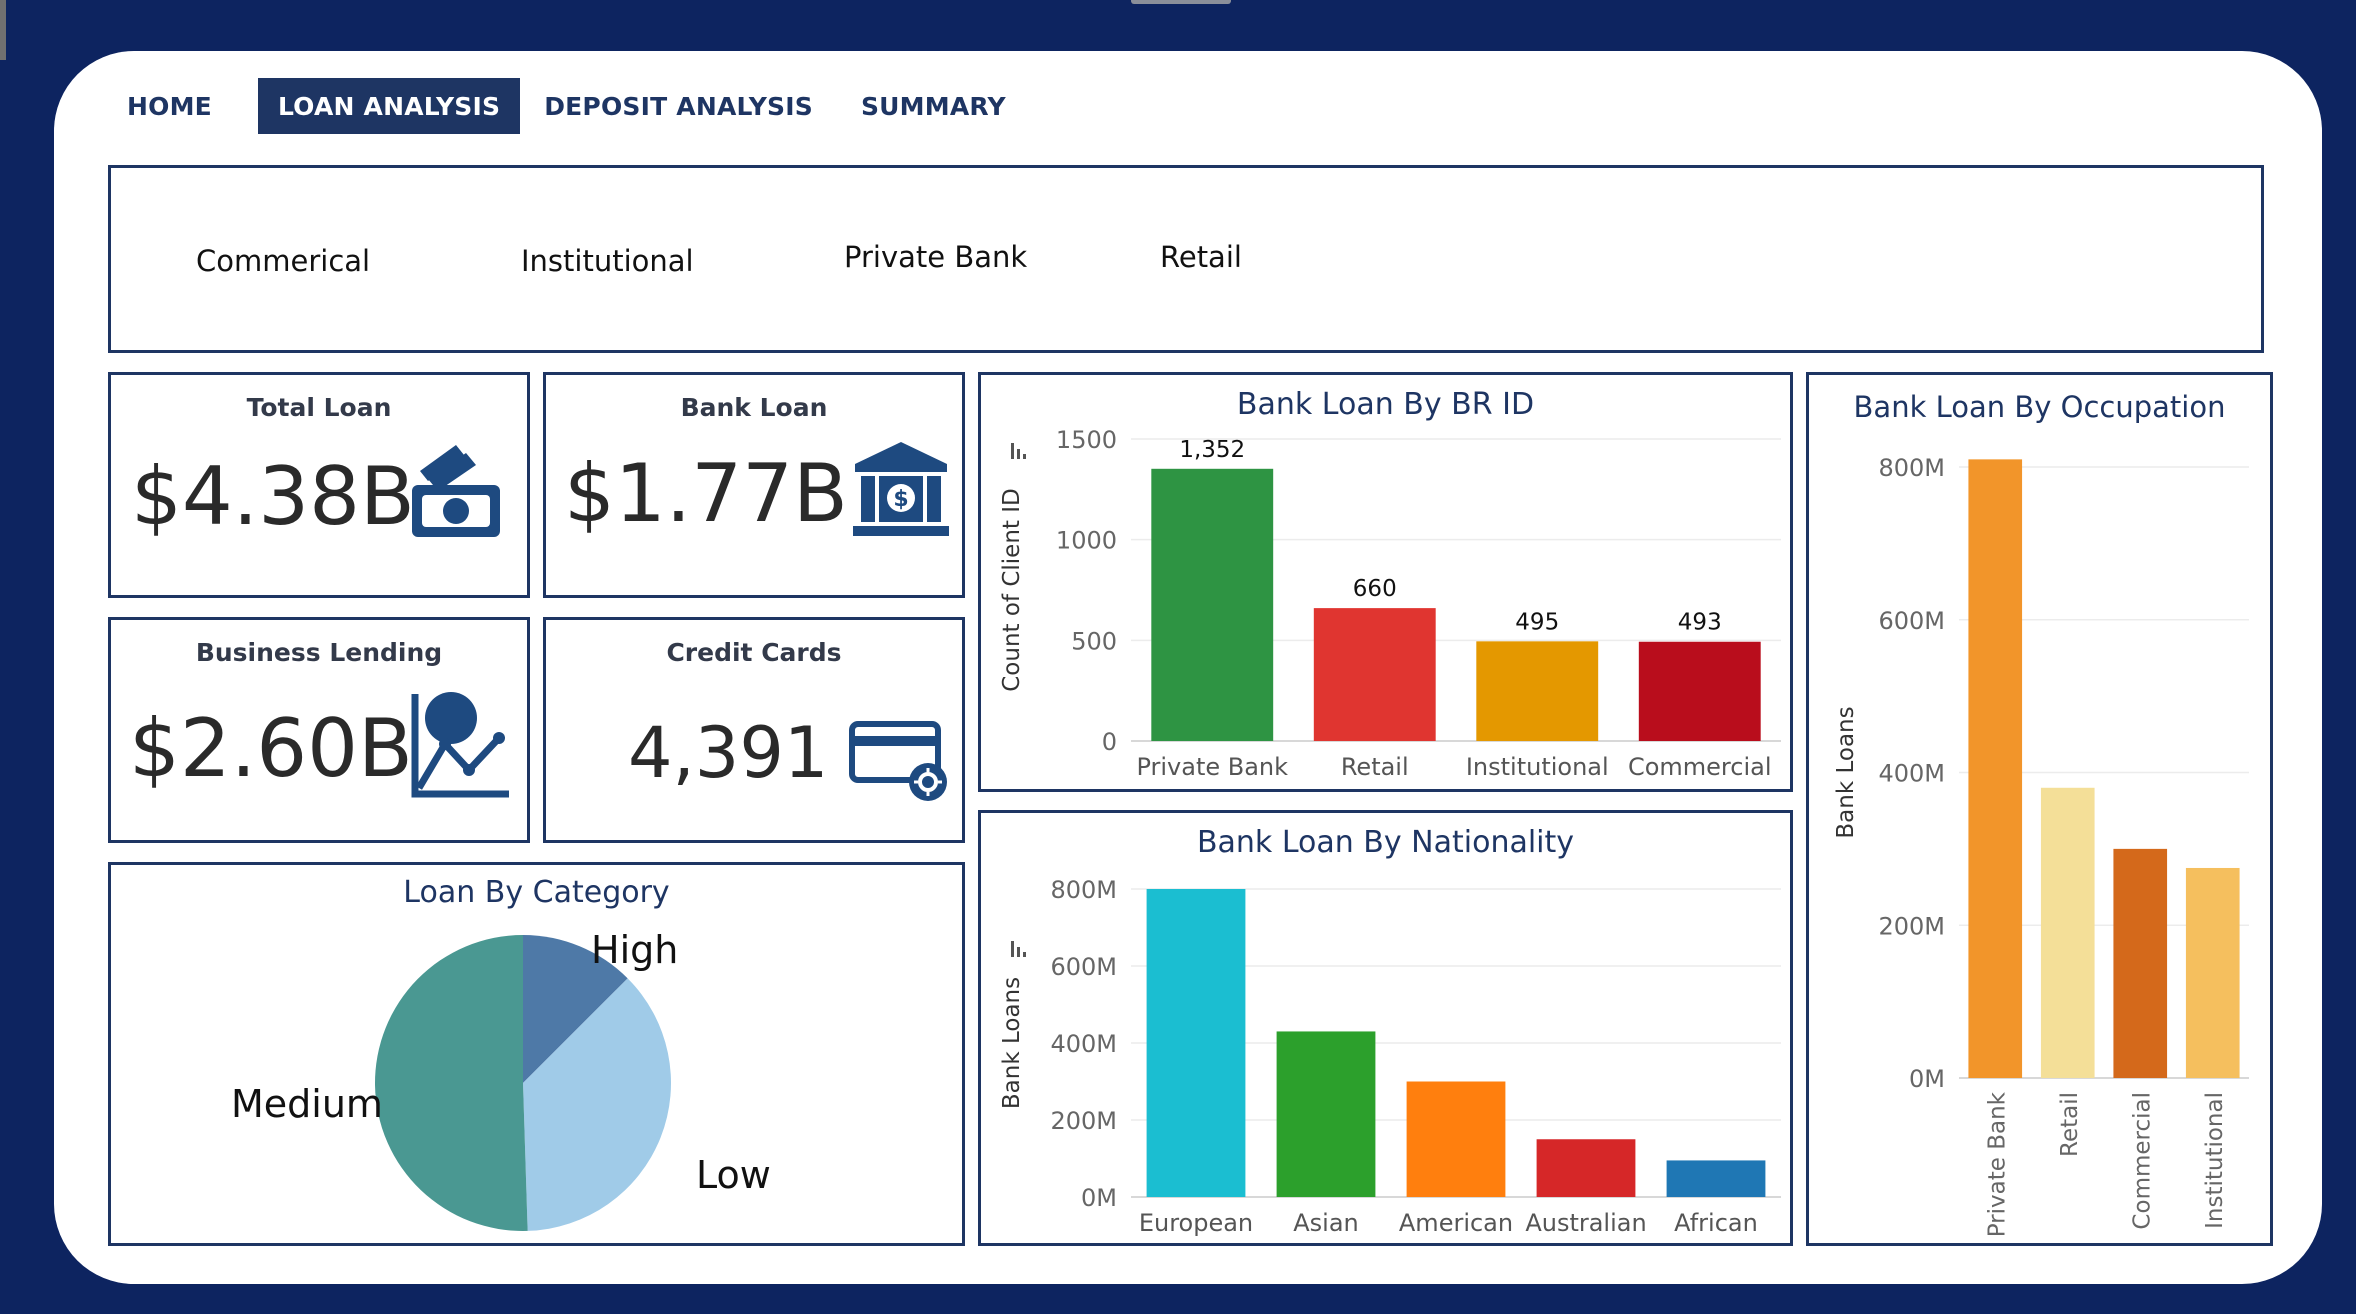  I want to click on filter-private-bank: Private Bank, so click(935, 257).